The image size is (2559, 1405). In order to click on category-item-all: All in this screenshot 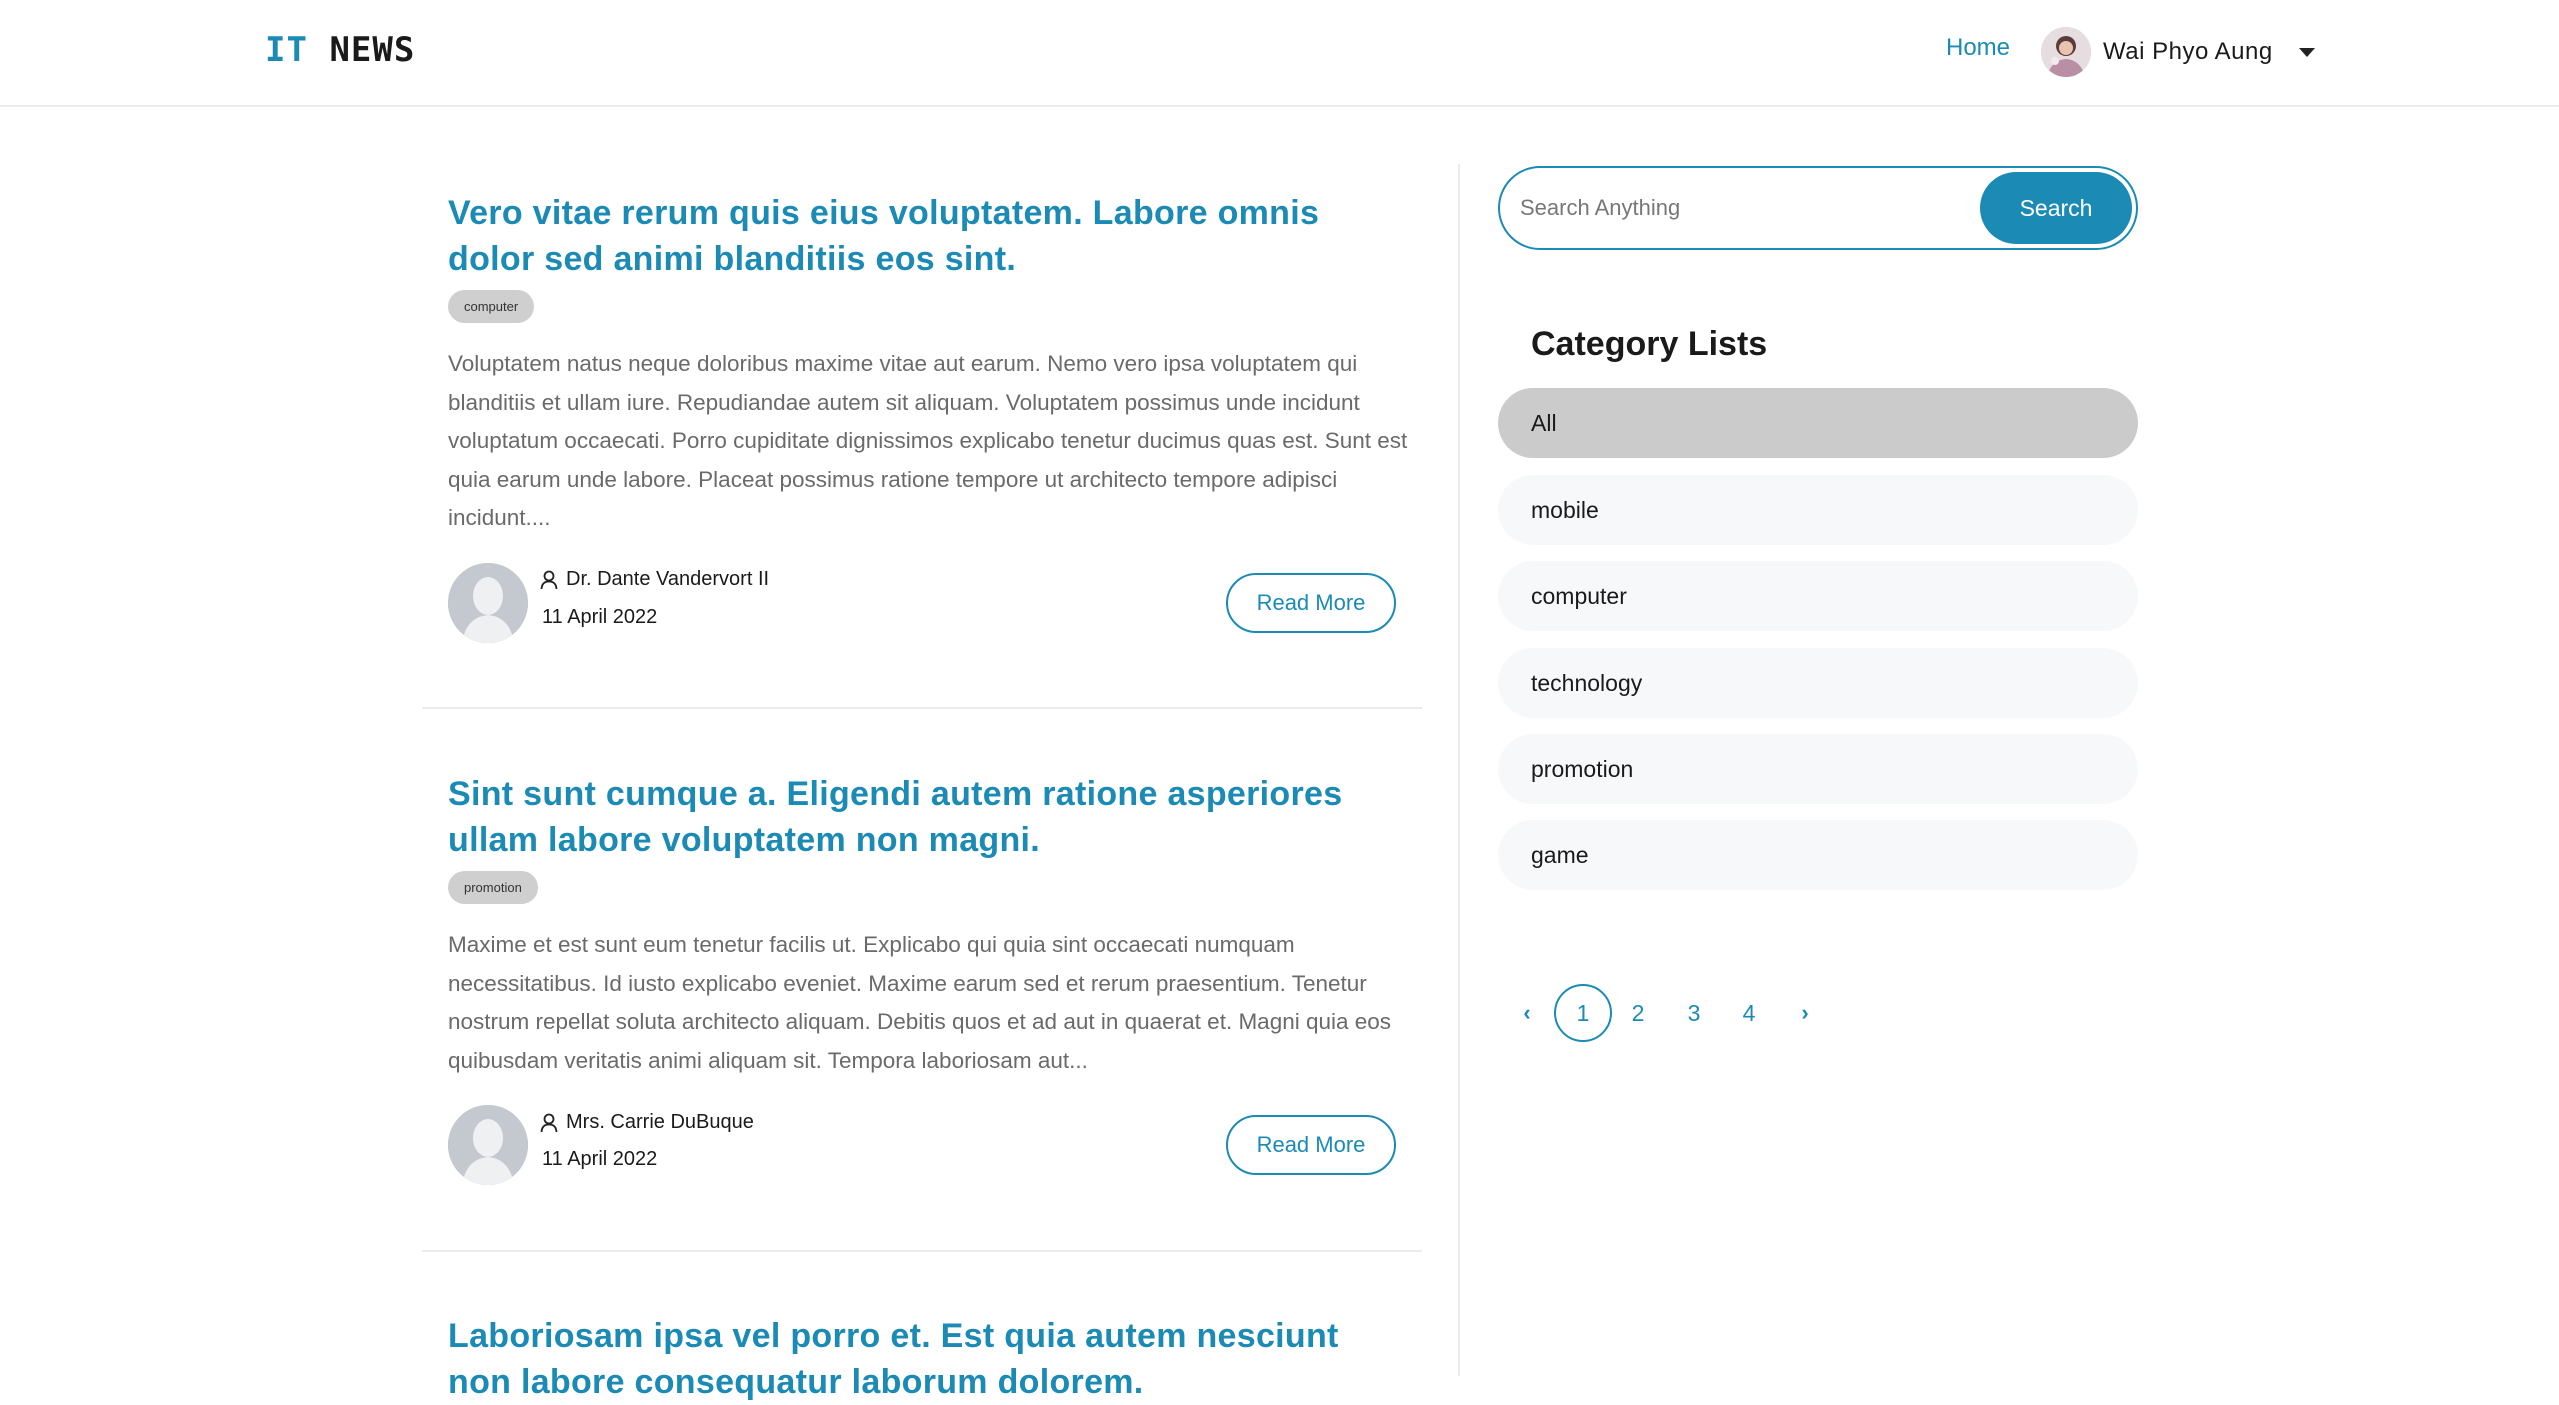, I will do `click(1818, 423)`.